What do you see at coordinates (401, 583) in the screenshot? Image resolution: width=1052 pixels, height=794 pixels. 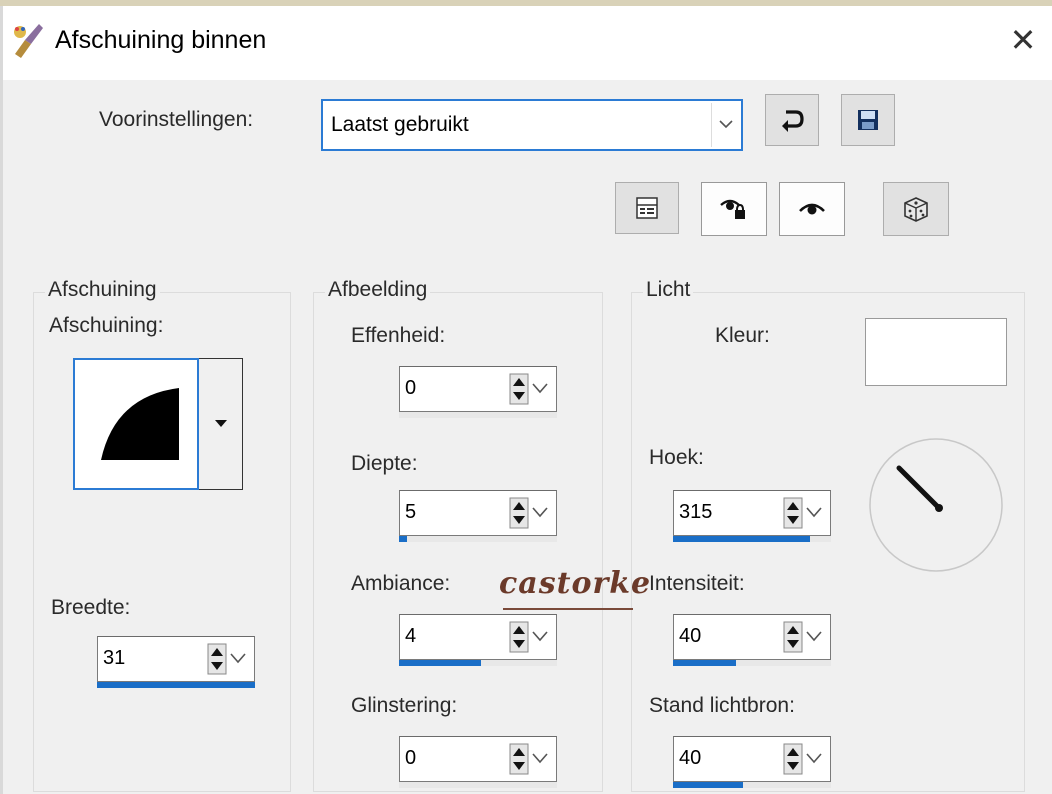 I see `ambience-label: Ambiance:` at bounding box center [401, 583].